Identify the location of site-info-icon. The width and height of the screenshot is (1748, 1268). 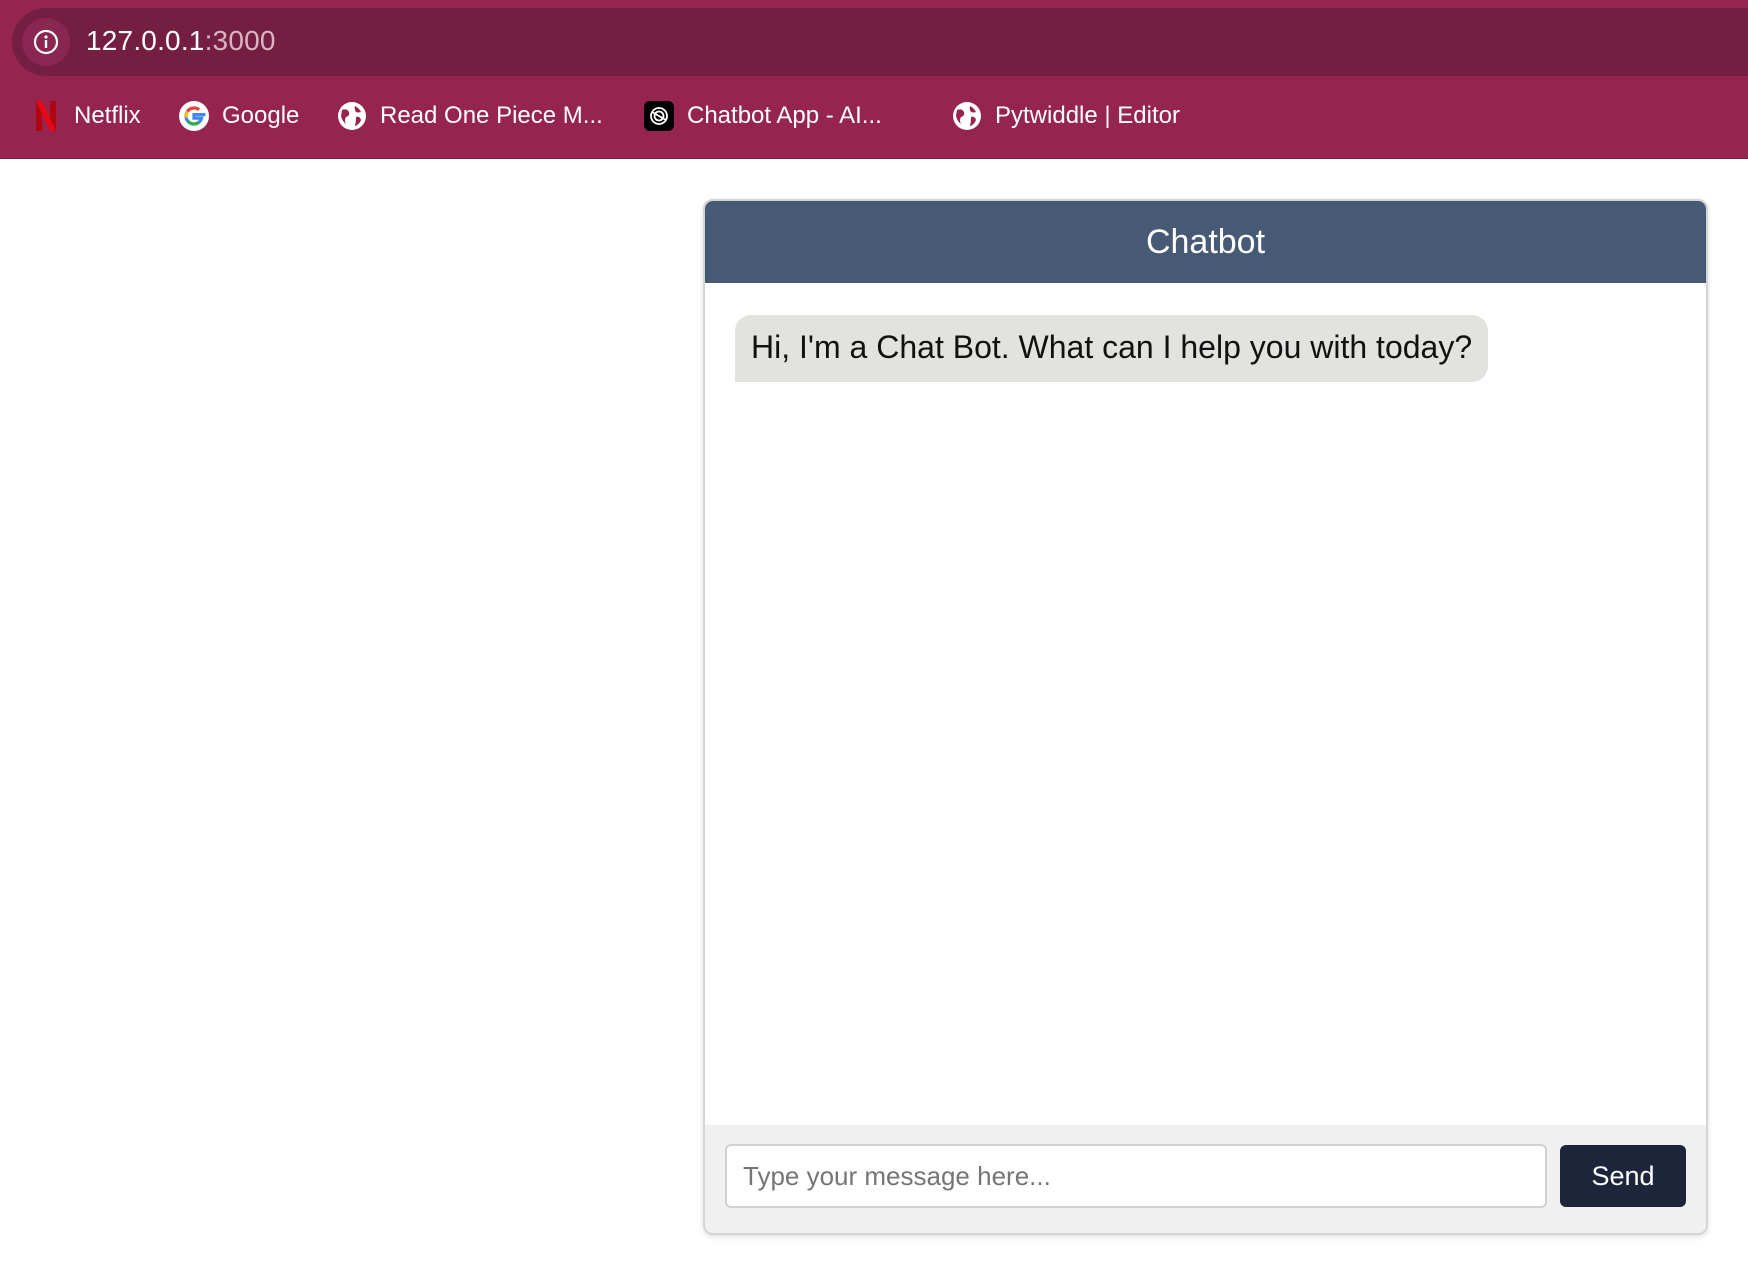
(46, 42).